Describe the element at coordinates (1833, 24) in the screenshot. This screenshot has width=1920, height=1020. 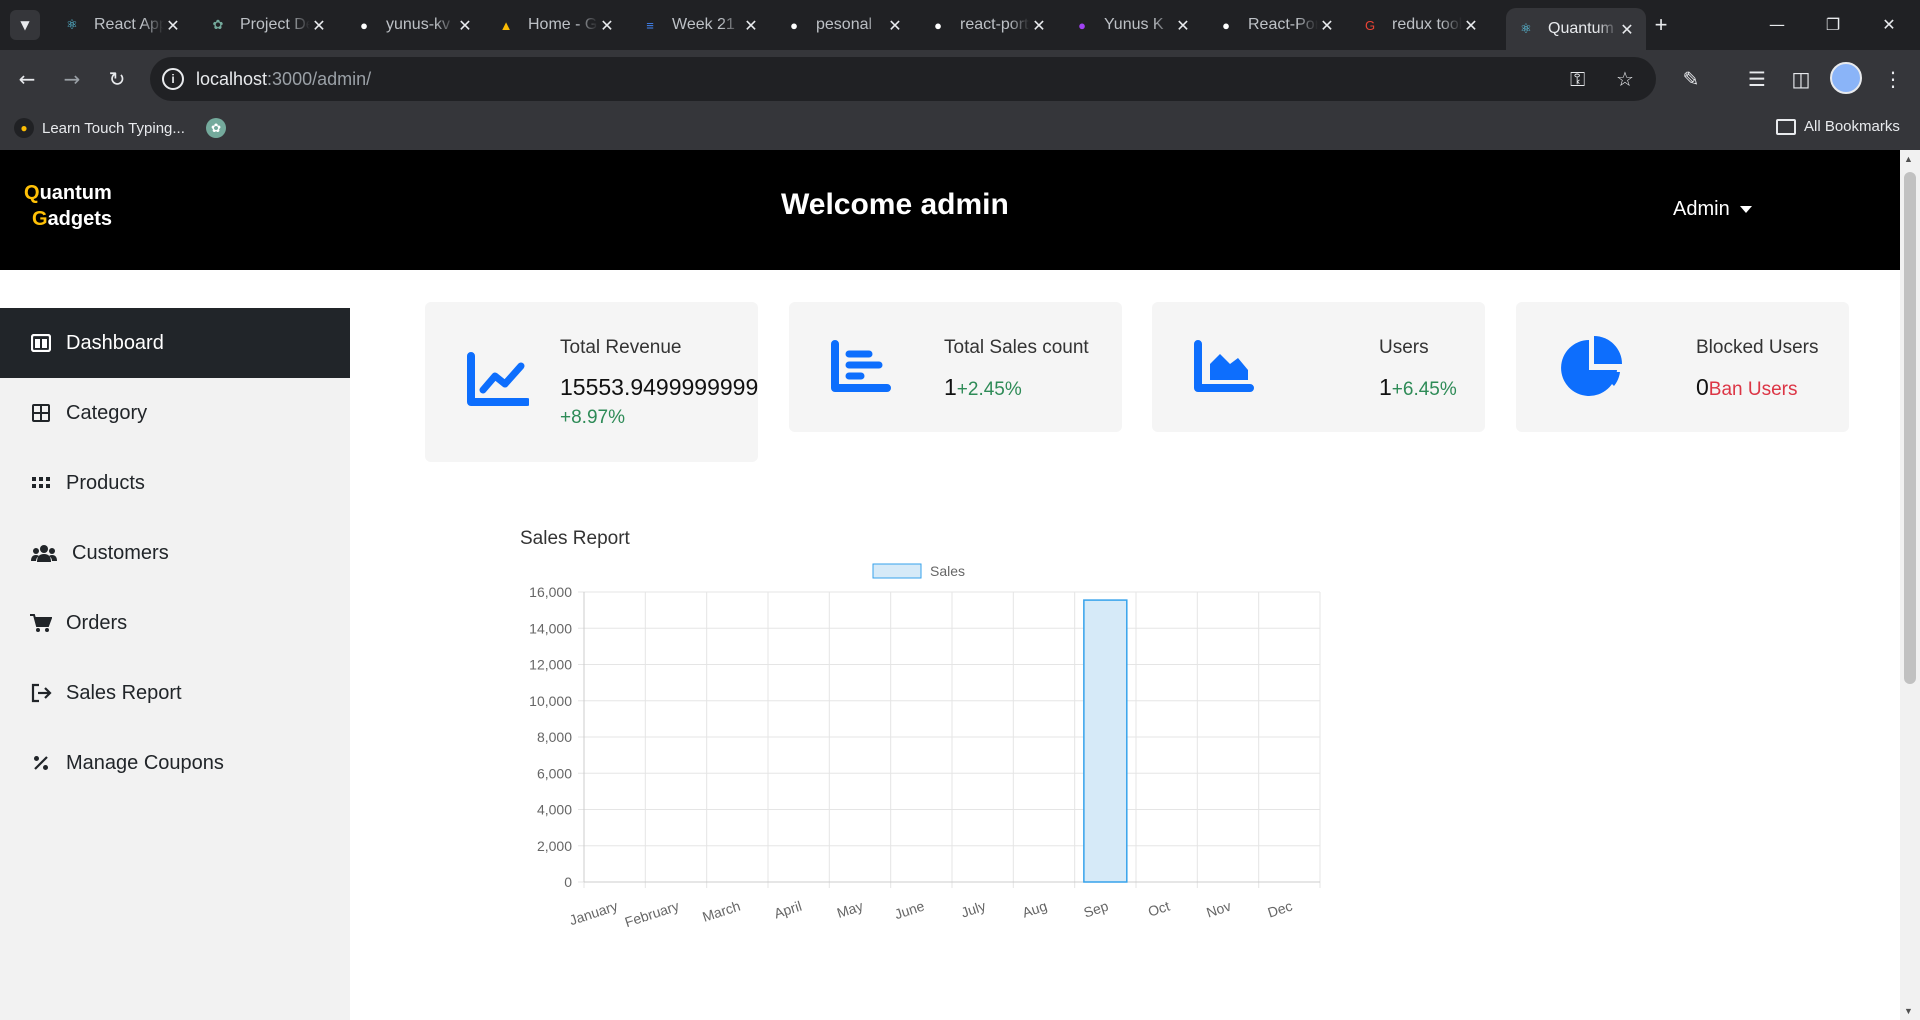
I see `restore-button: ❐` at that location.